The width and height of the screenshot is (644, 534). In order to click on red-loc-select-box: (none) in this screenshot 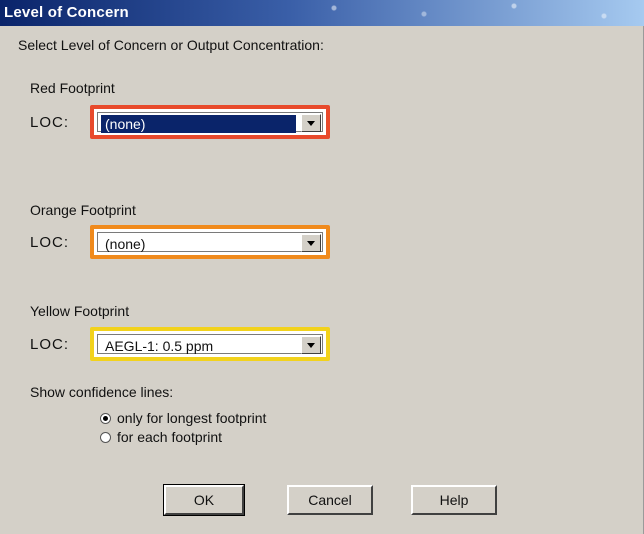, I will do `click(210, 122)`.